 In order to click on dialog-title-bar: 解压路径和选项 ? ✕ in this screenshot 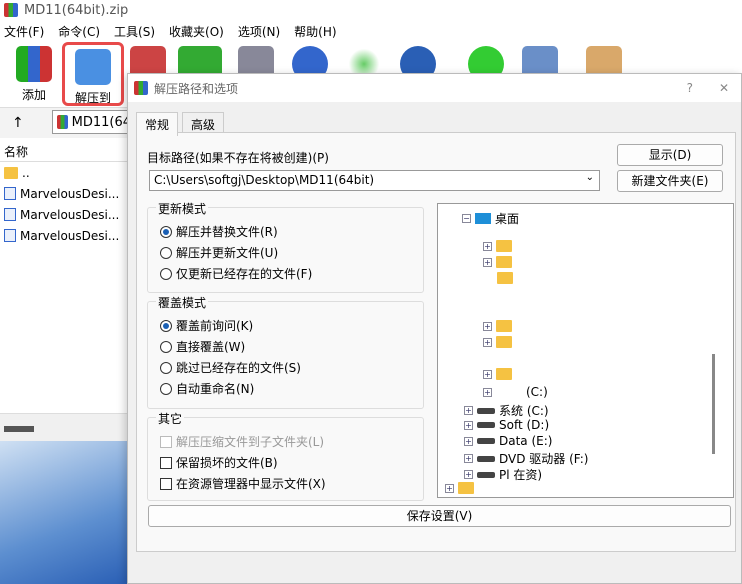, I will do `click(434, 88)`.